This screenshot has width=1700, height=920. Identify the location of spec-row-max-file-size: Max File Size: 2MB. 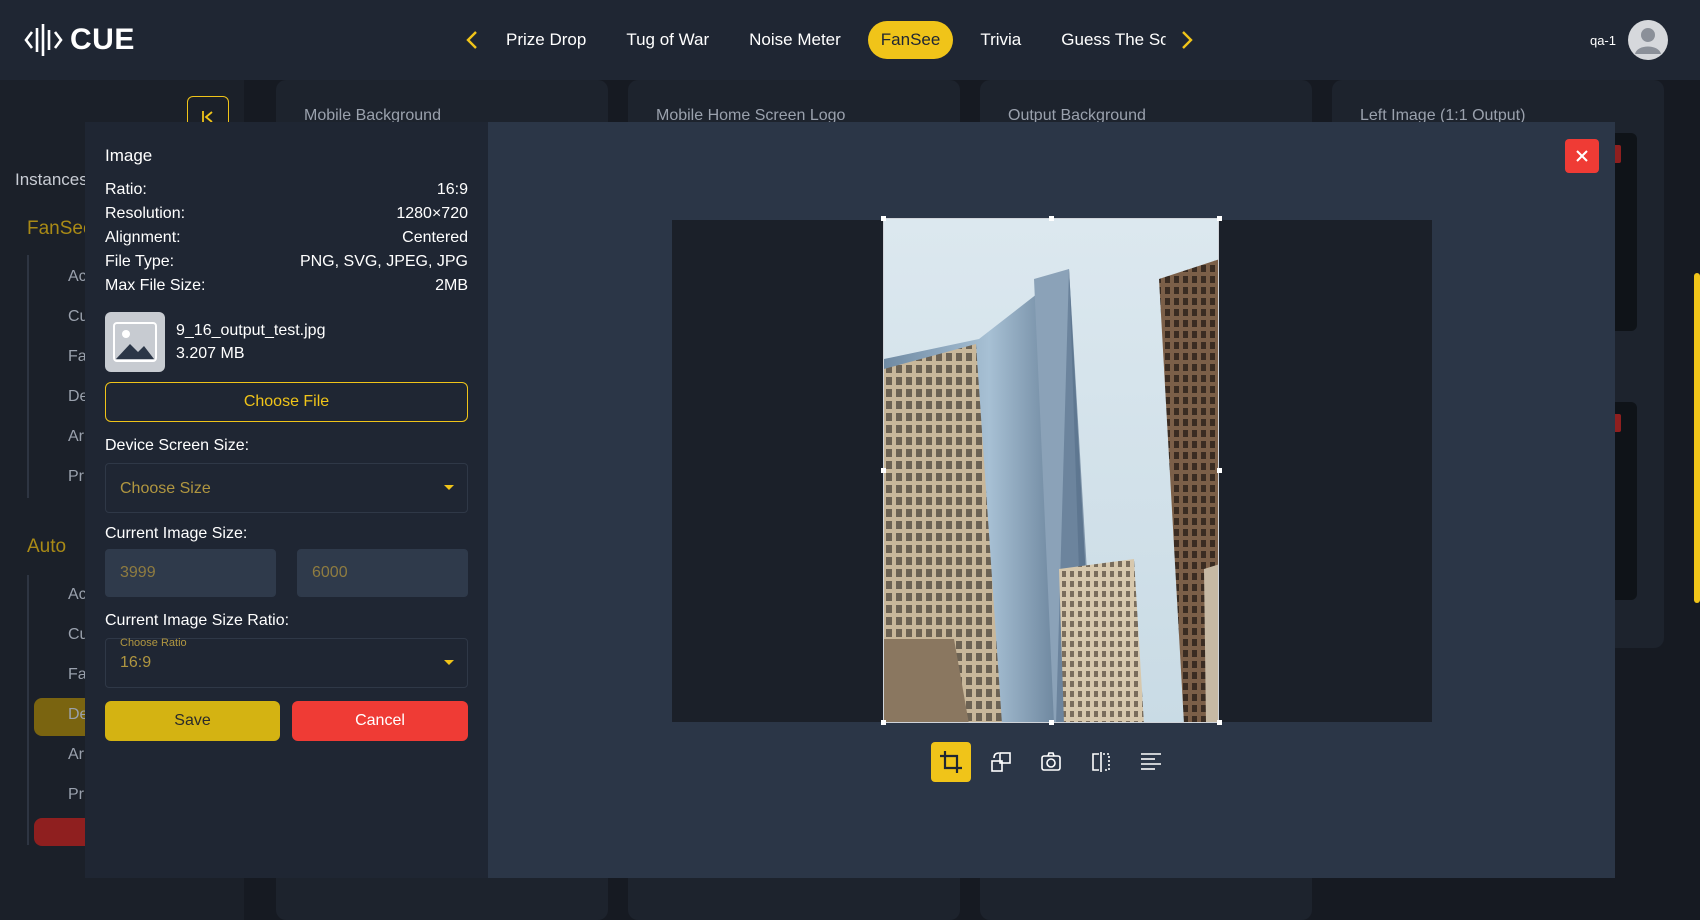
(286, 288).